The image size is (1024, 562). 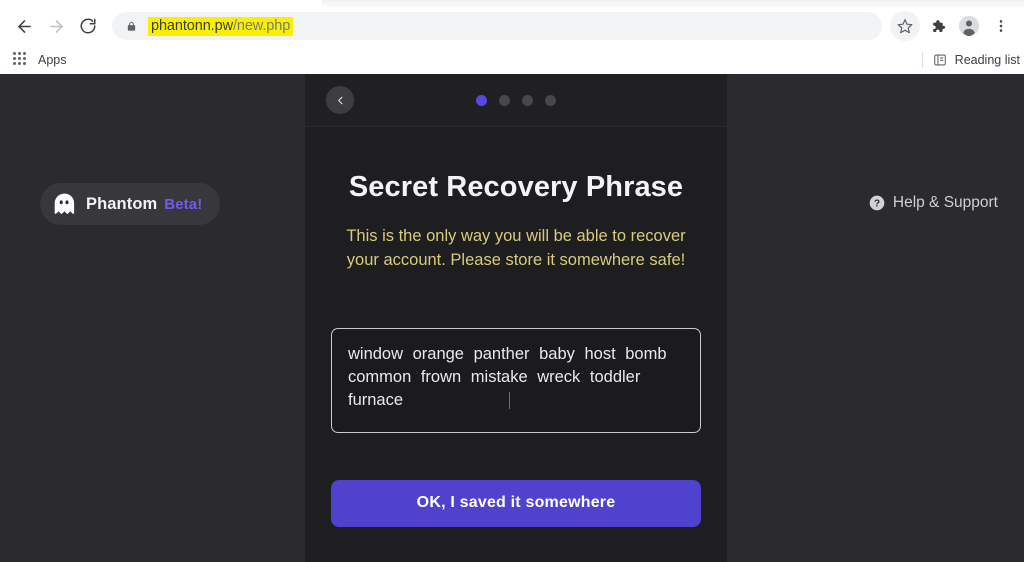 What do you see at coordinates (945, 202) in the screenshot?
I see `help-and-support-label: Help & Support` at bounding box center [945, 202].